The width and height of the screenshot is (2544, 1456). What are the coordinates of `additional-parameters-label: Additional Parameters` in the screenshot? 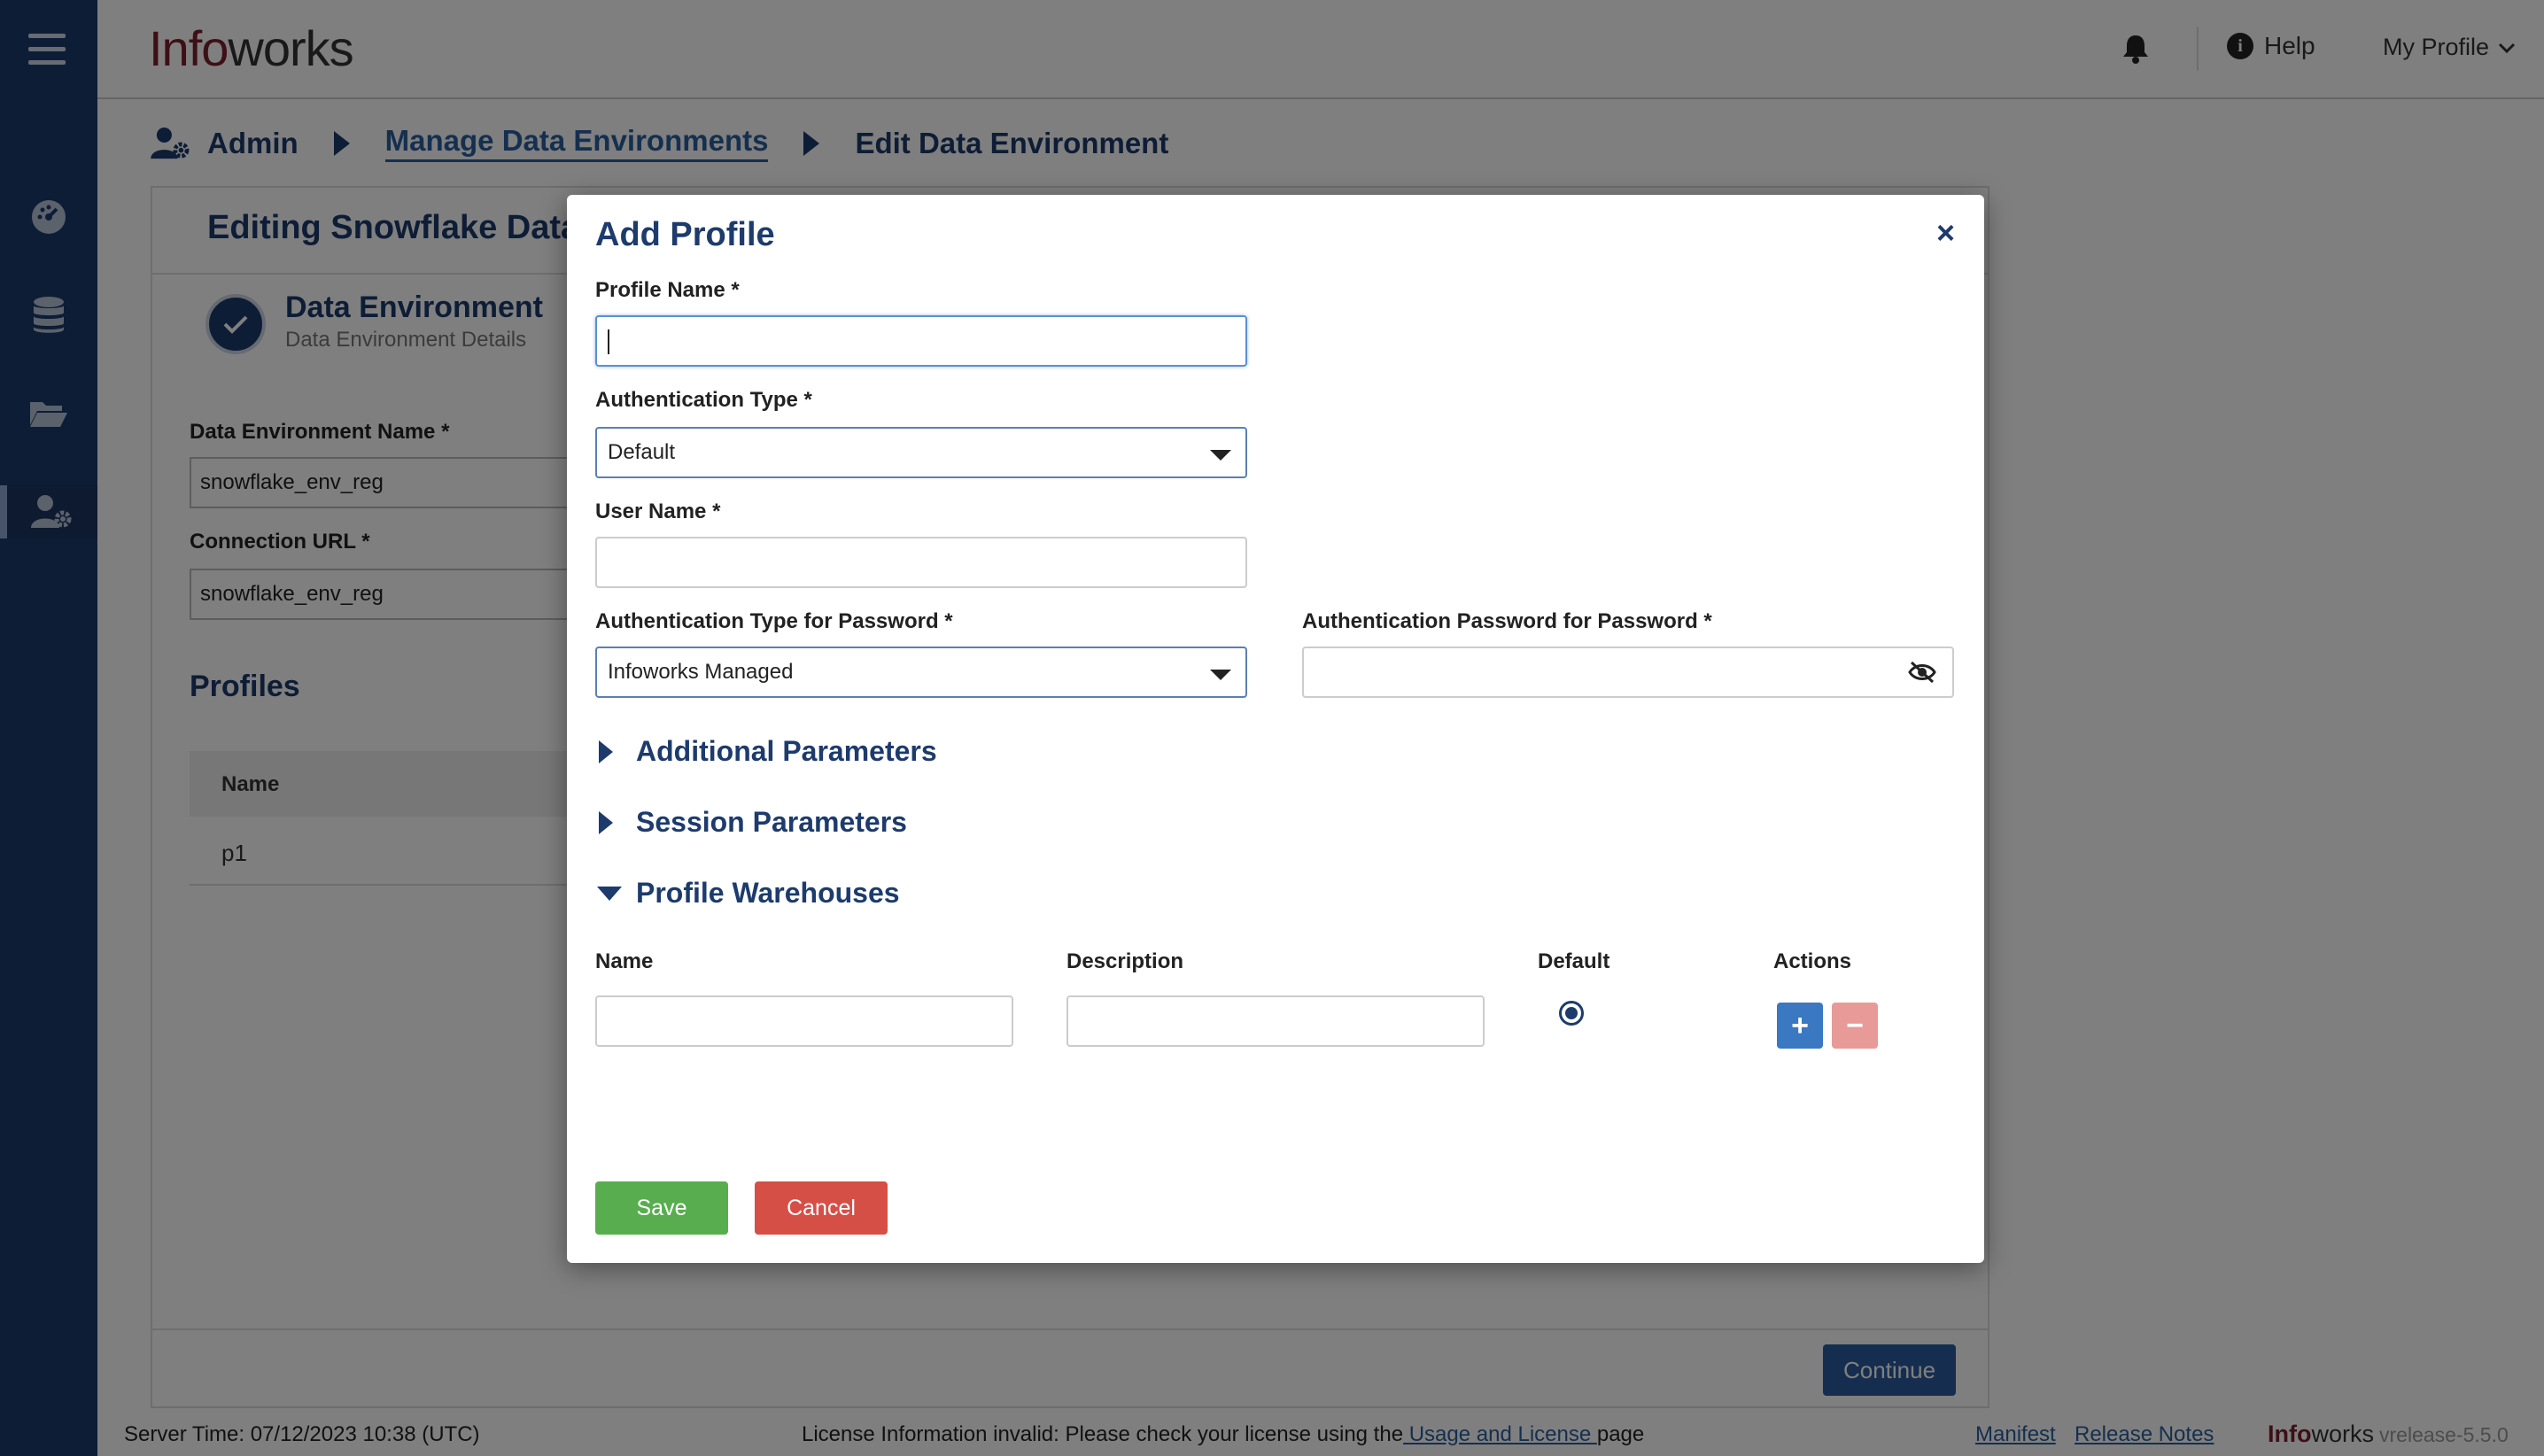 It's located at (786, 751).